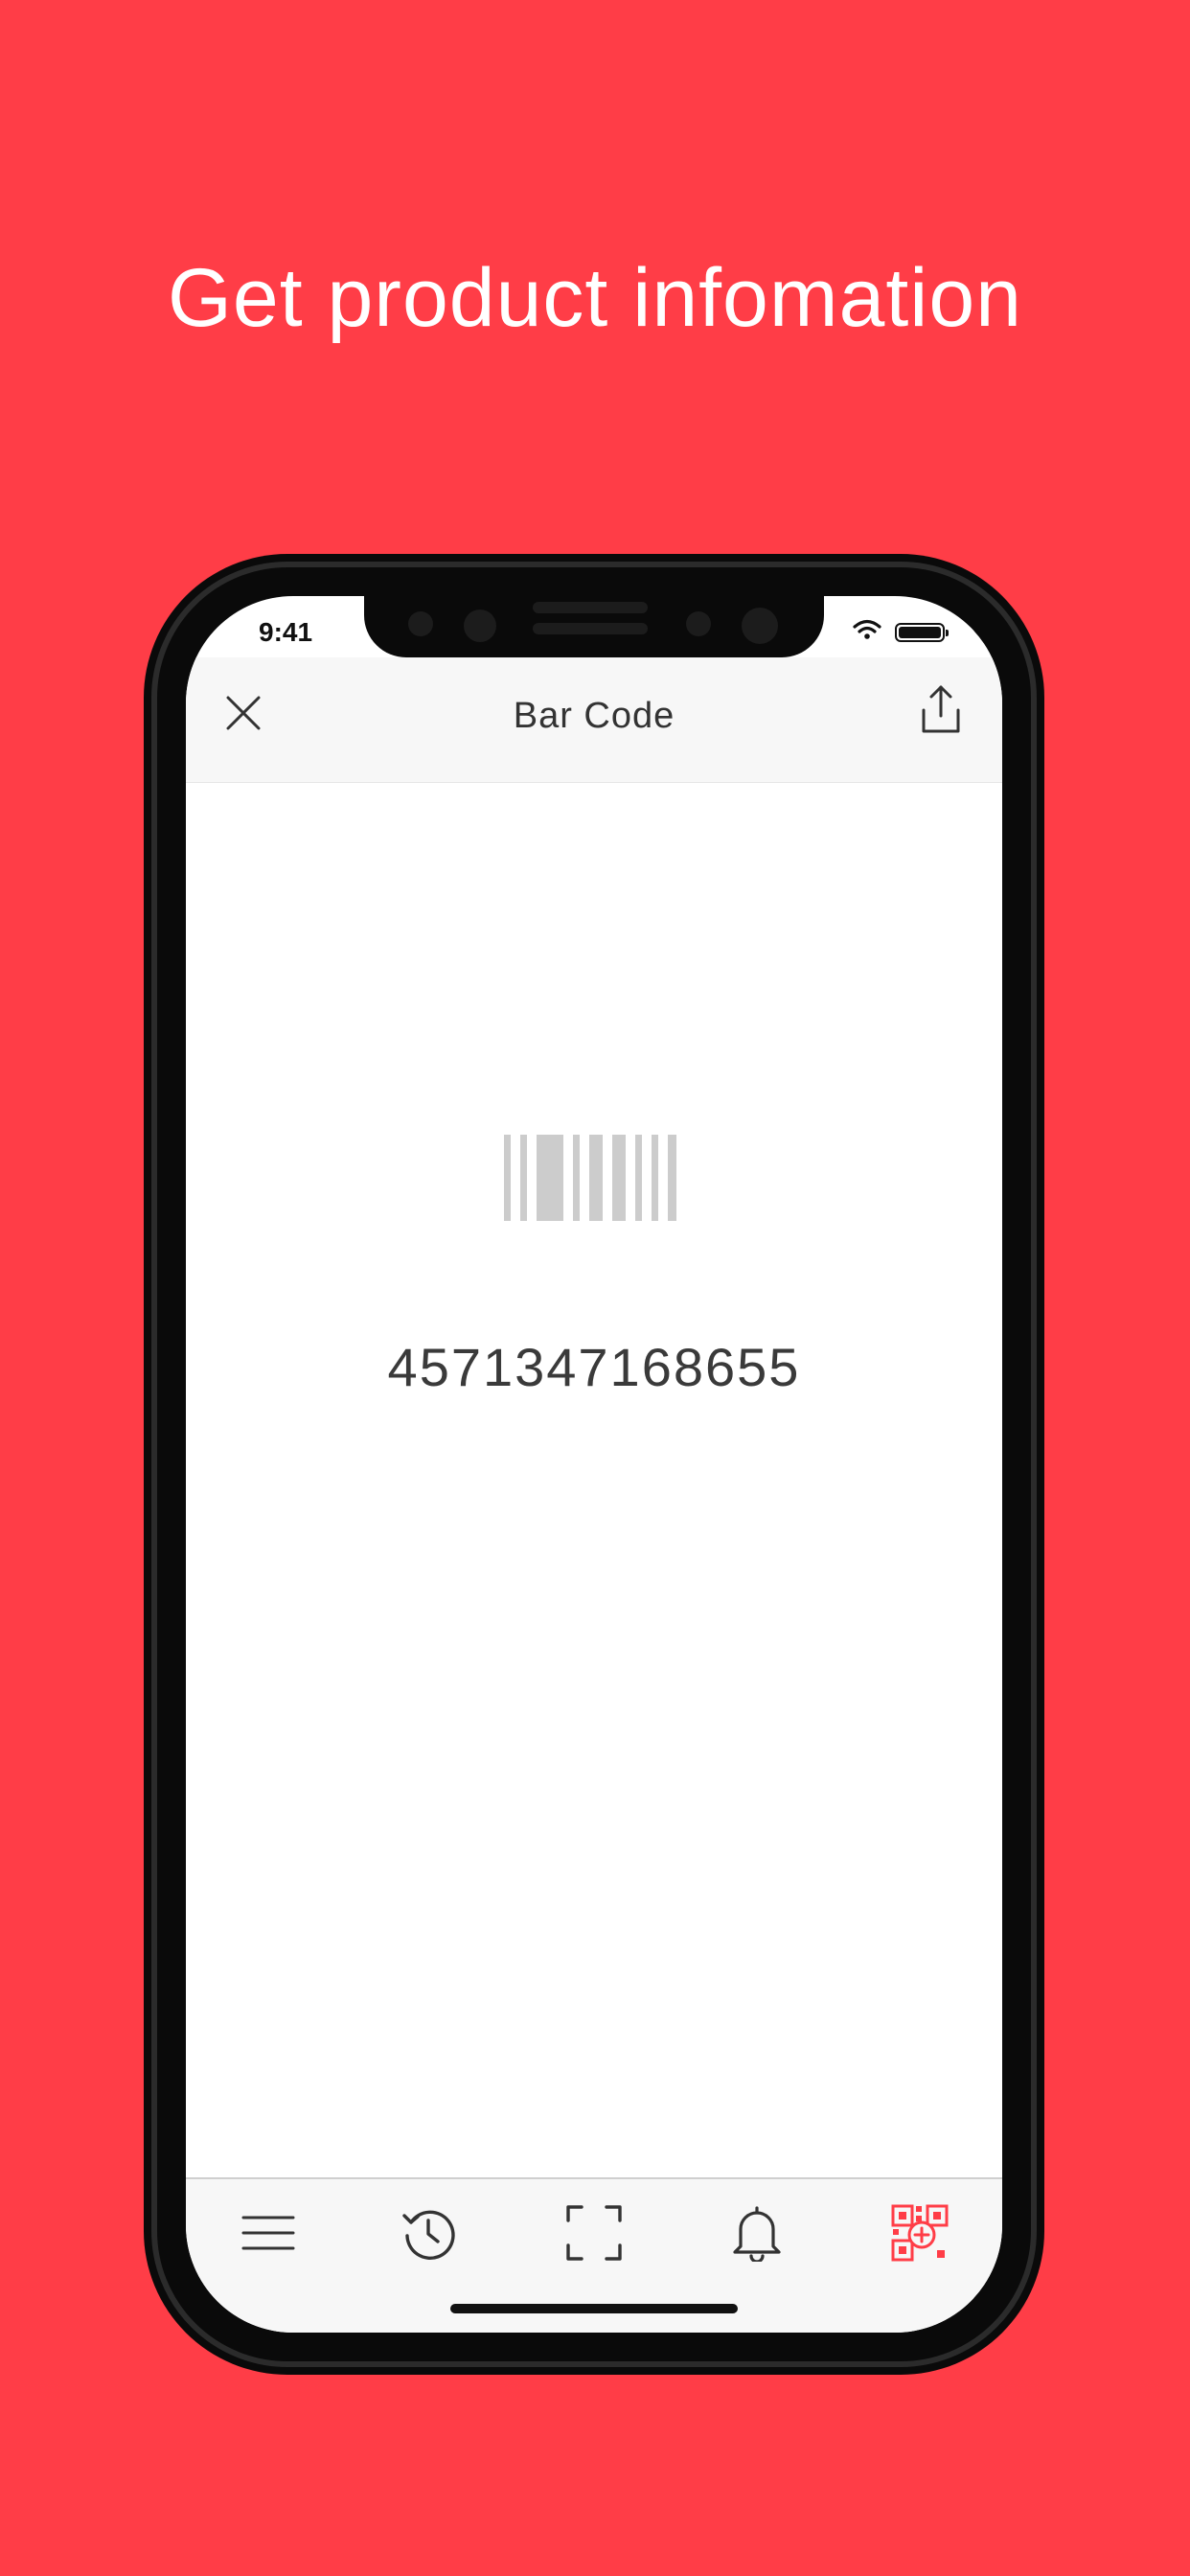 The height and width of the screenshot is (2576, 1190). I want to click on battery-icon, so click(922, 632).